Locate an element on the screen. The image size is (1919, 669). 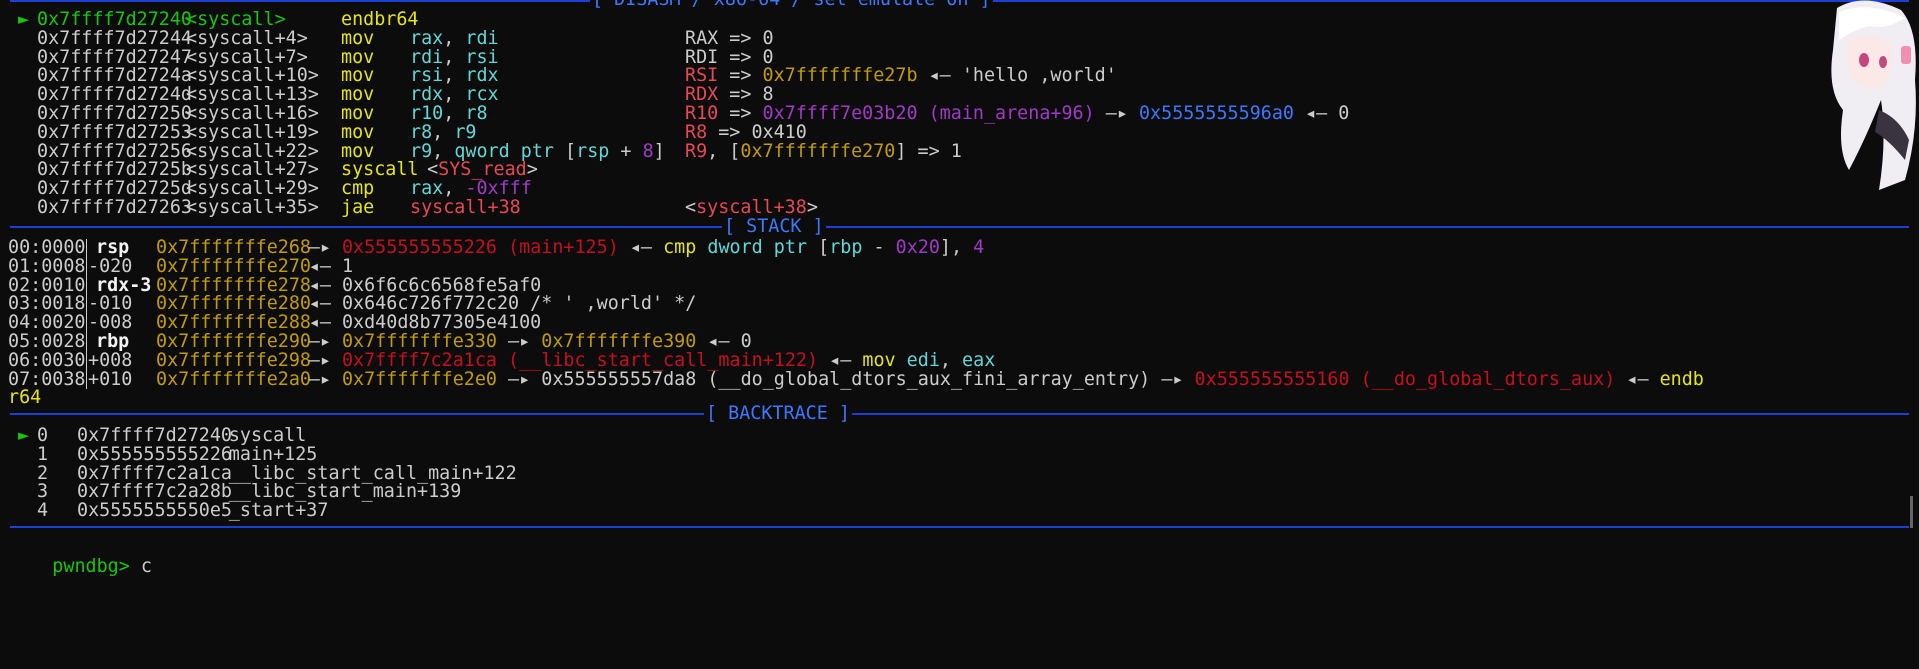
text-span: 0x555555555226 (main+125) is located at coordinates (480, 247).